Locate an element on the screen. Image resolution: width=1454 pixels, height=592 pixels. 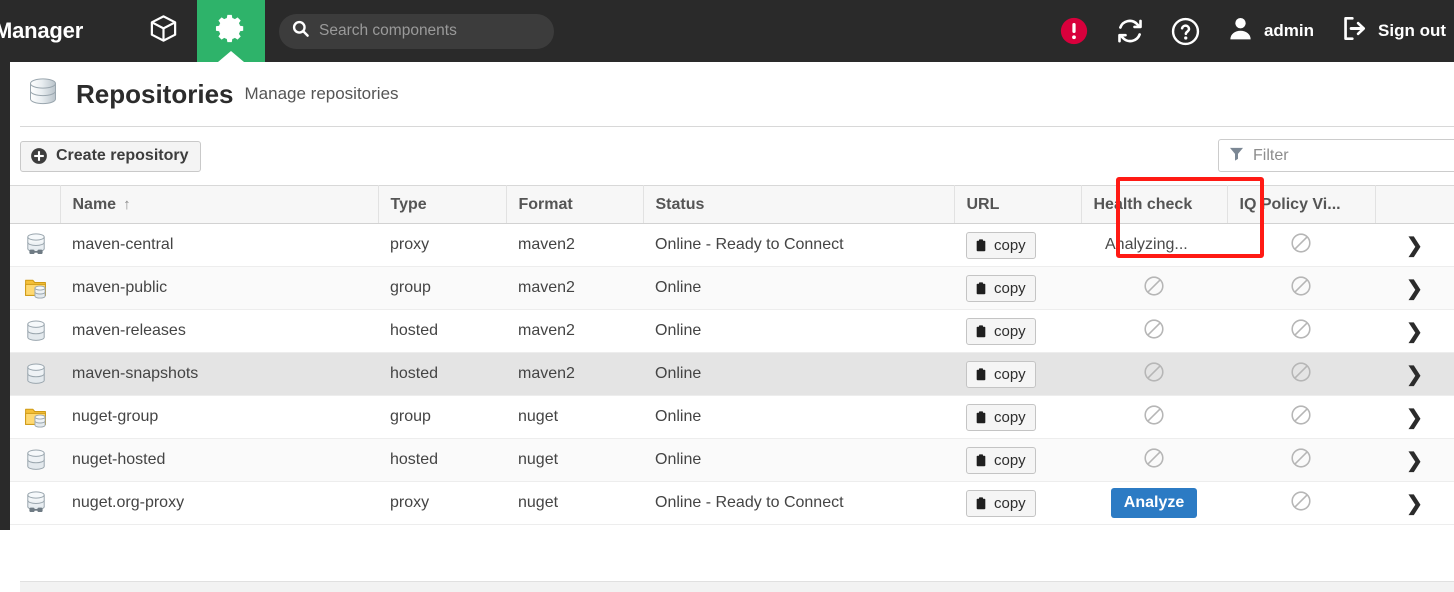
column-header-format: Format is located at coordinates (575, 204).